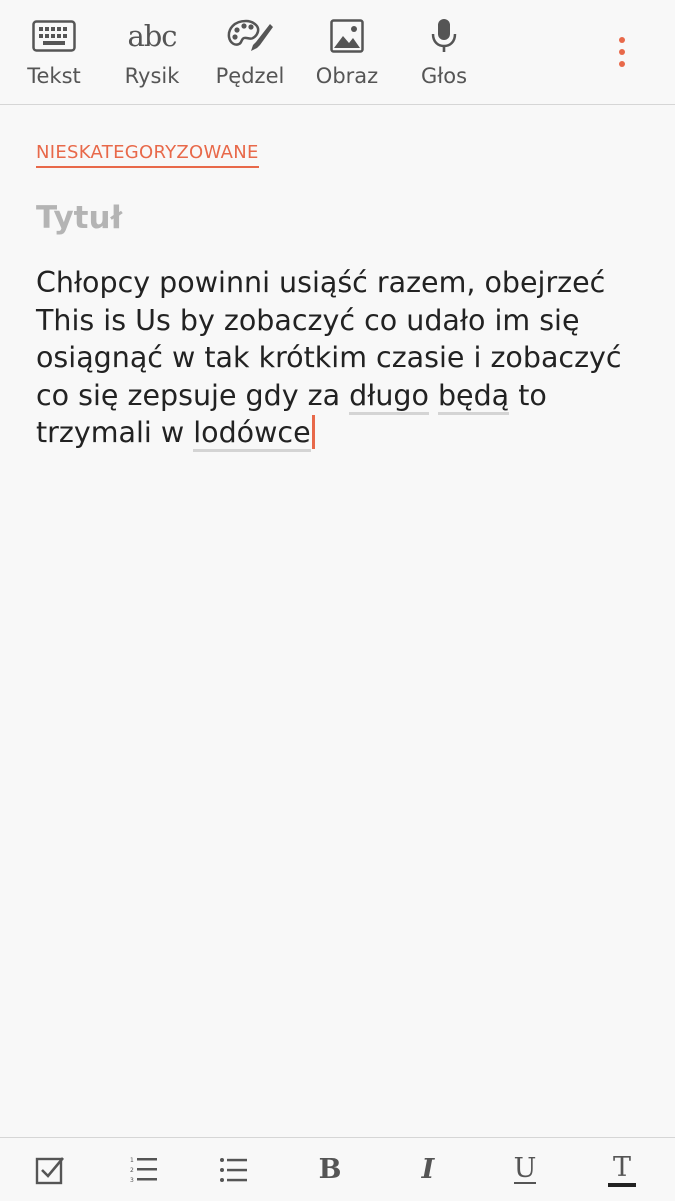 This screenshot has width=675, height=1201. Describe the element at coordinates (132, 1180) in the screenshot. I see `svg-text: 3` at that location.